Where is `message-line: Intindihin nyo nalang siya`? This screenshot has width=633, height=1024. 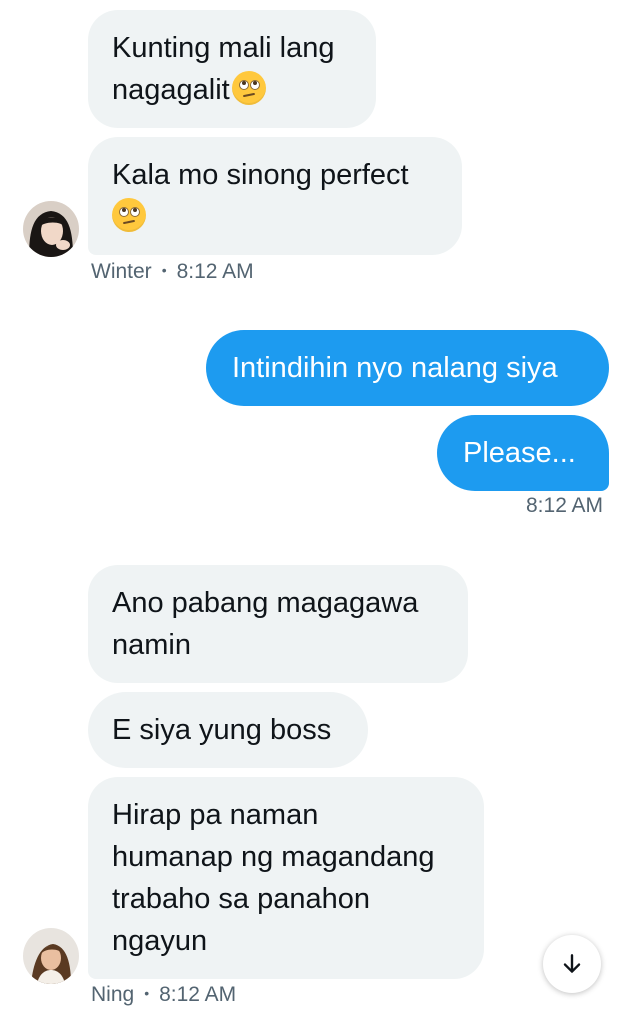 message-line: Intindihin nyo nalang siya is located at coordinates (395, 368).